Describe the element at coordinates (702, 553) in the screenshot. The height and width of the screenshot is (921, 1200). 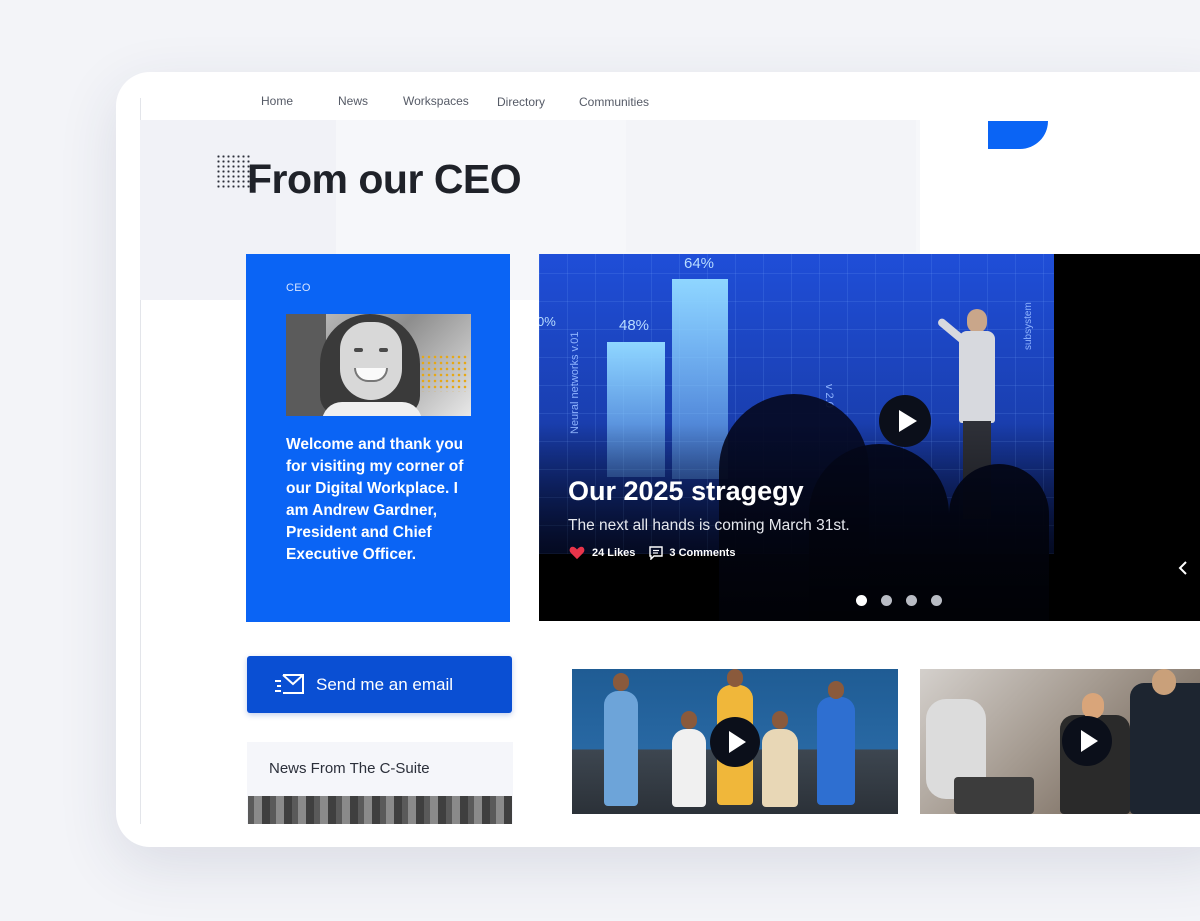
I see `comments-count: 3 Comments` at that location.